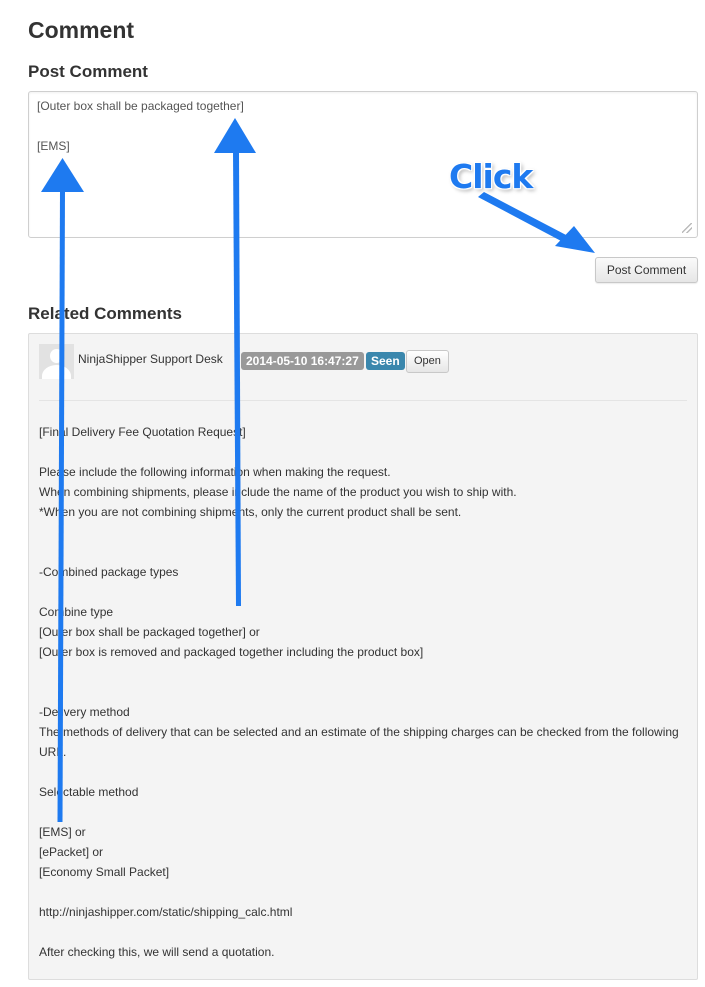 This screenshot has height=987, width=705. Describe the element at coordinates (150, 359) in the screenshot. I see `comment-author: NinjaShipper Support Desk` at that location.